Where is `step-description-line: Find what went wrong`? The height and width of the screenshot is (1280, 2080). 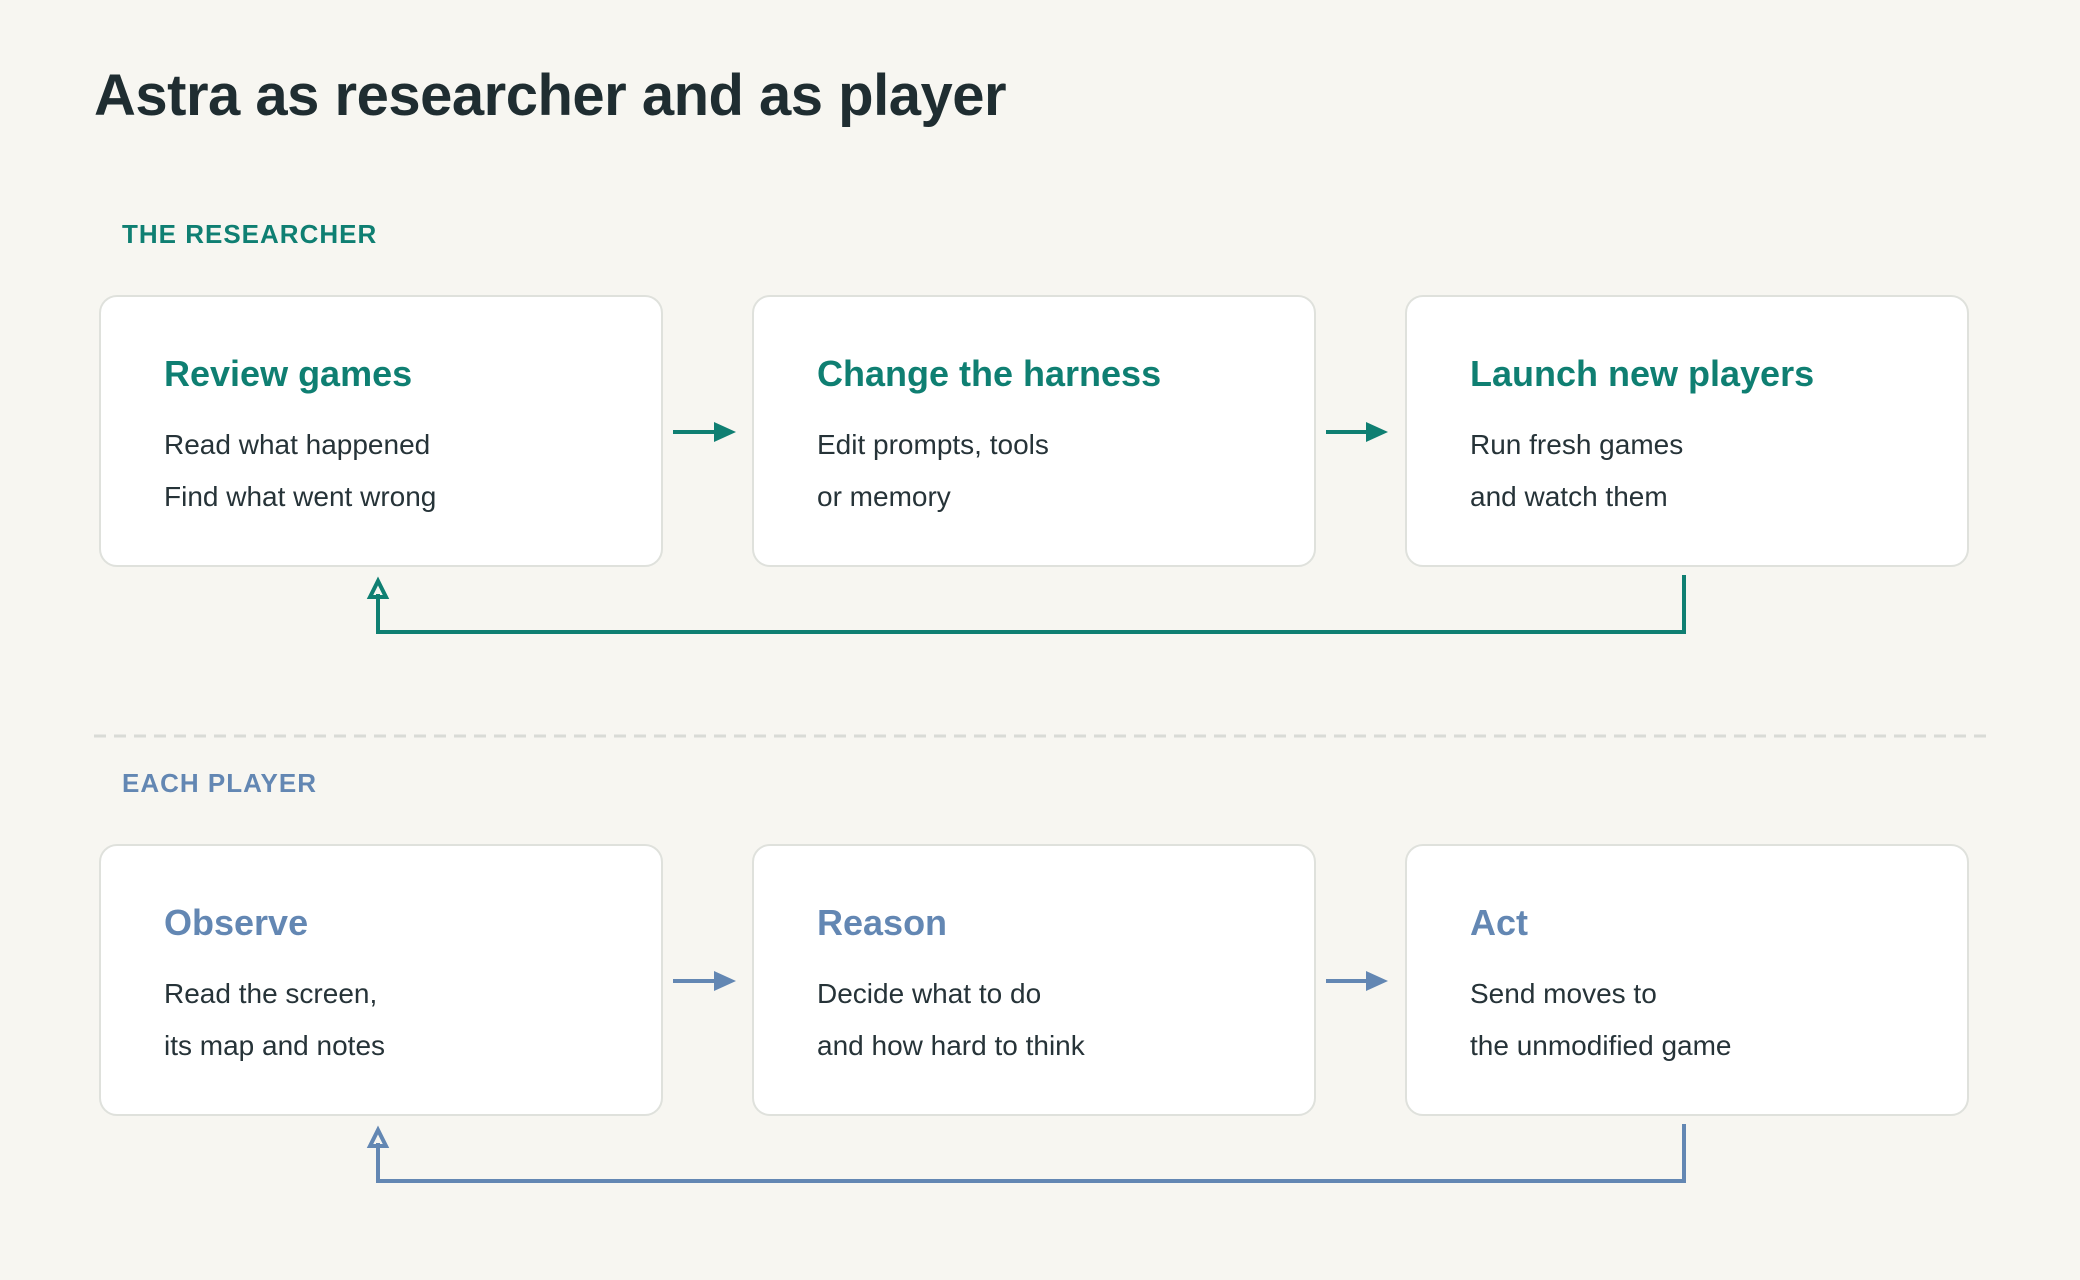 step-description-line: Find what went wrong is located at coordinates (300, 496).